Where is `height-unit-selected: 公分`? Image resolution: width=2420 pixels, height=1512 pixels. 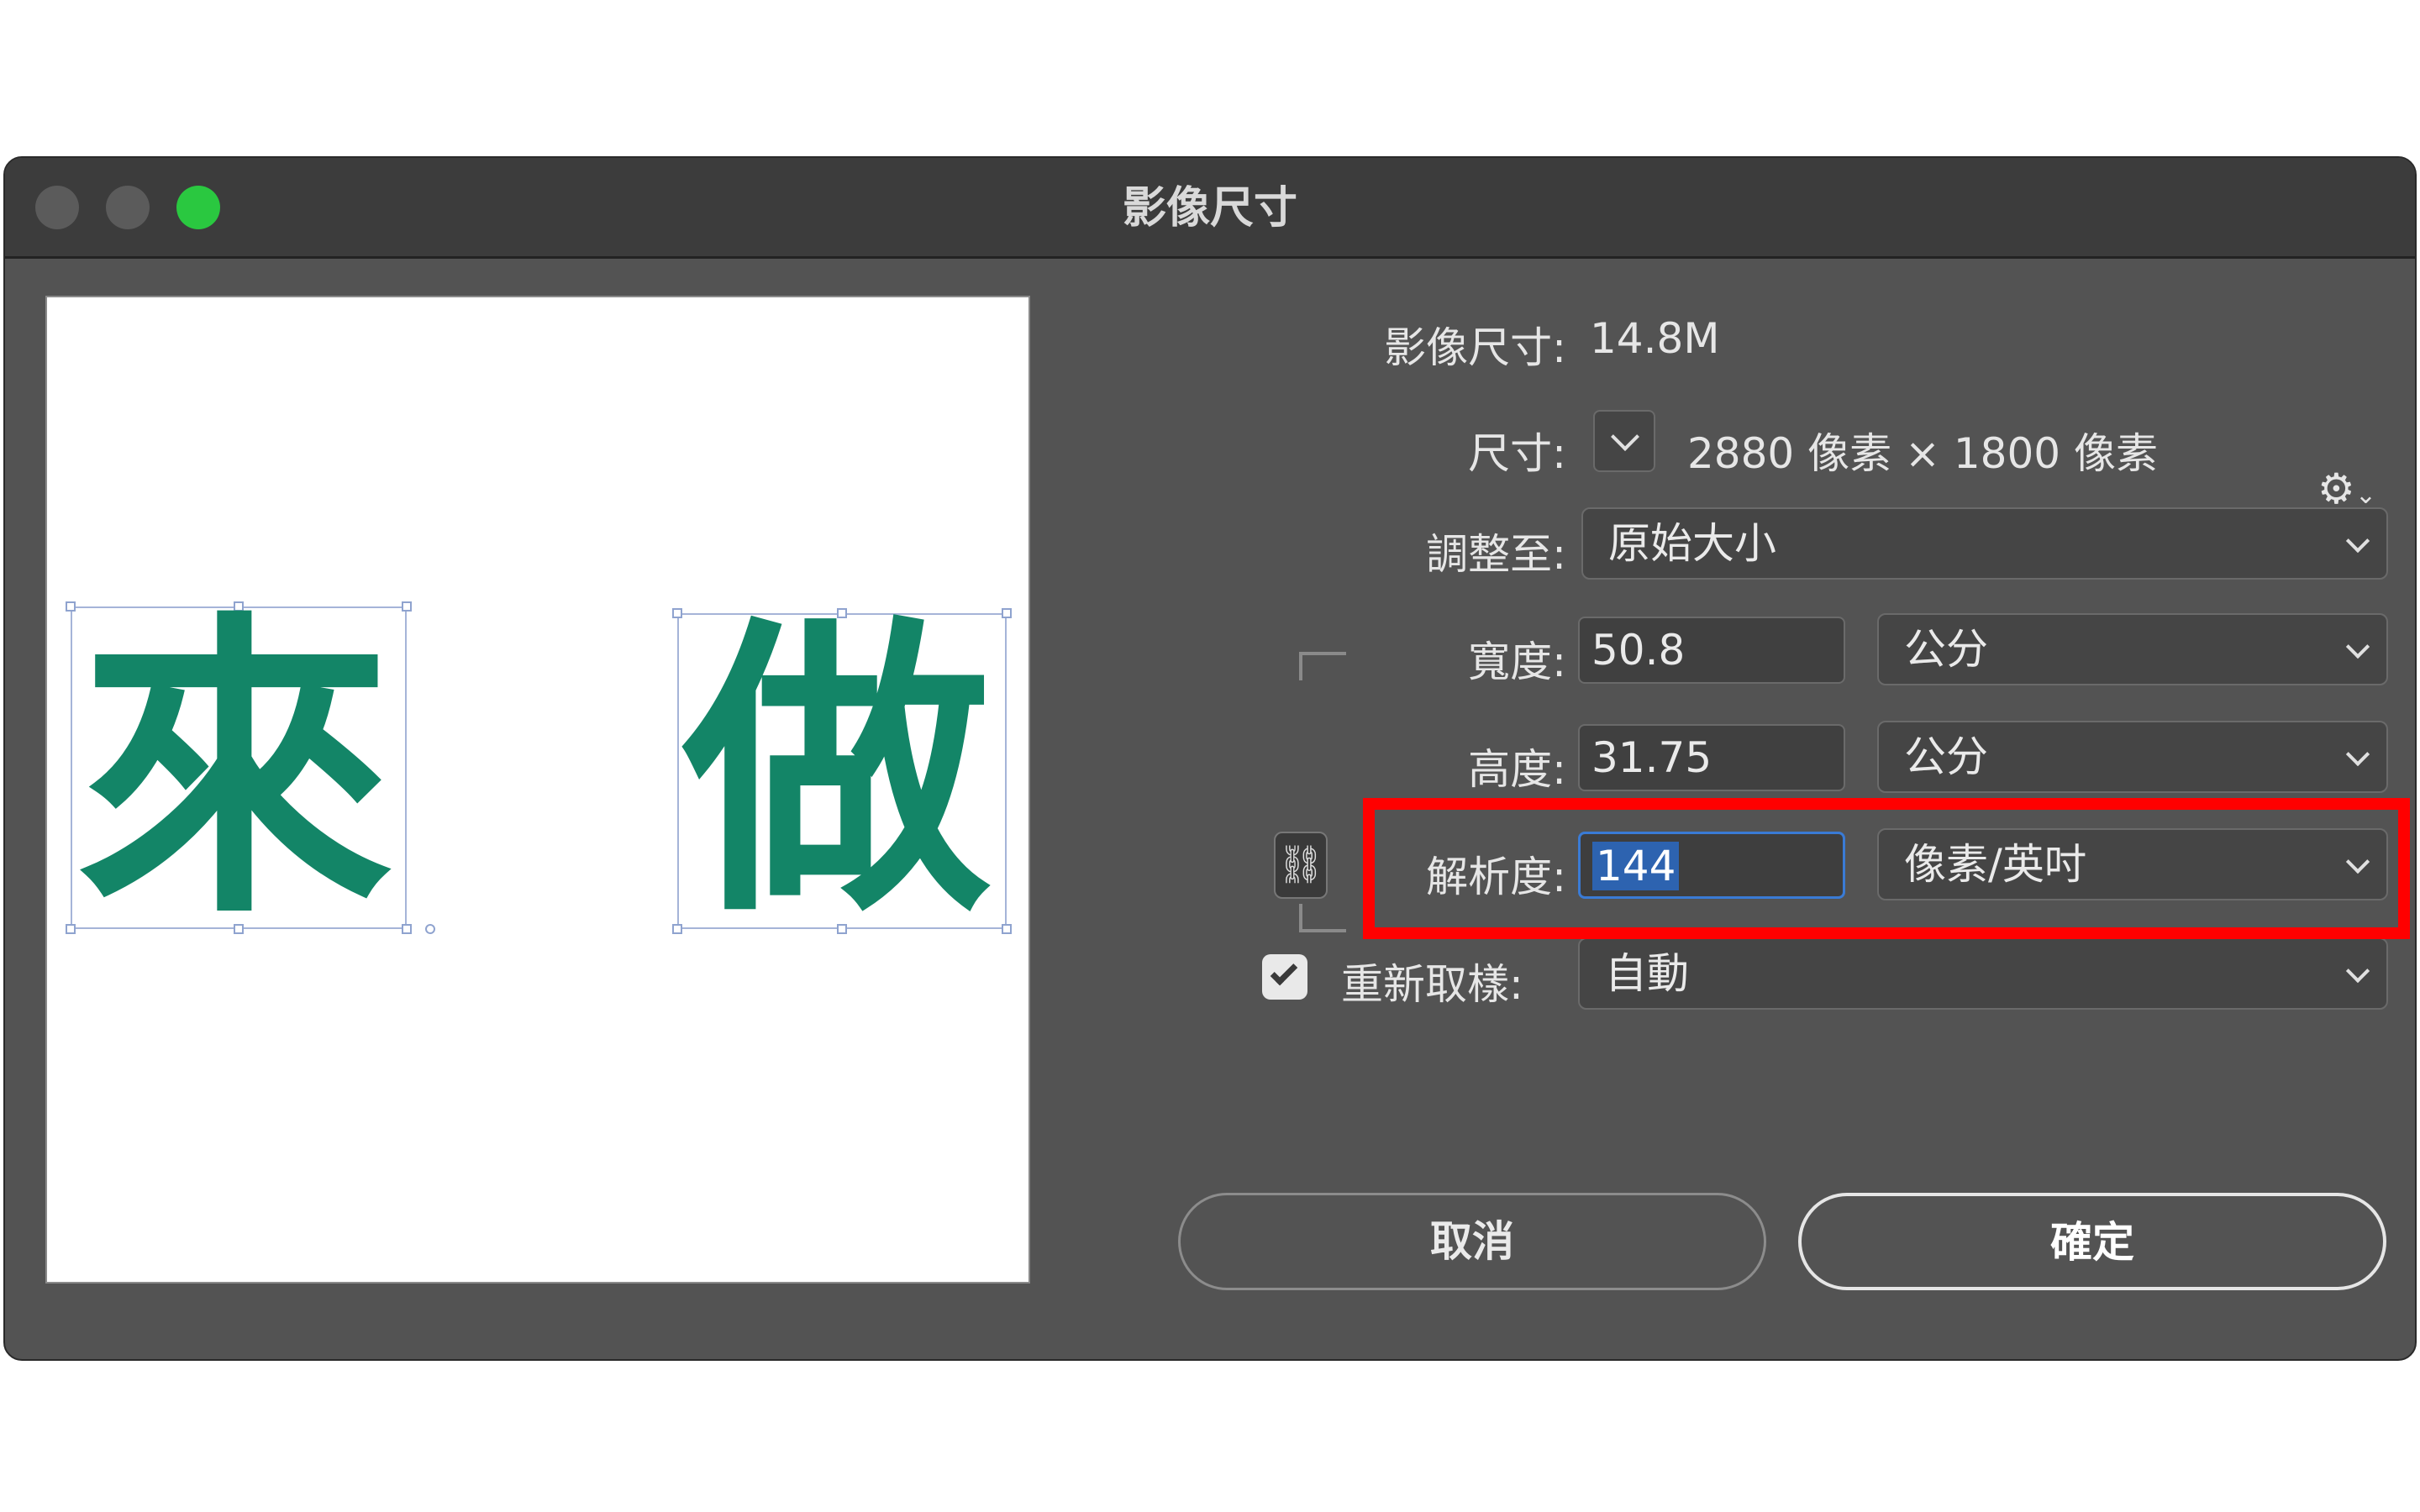
height-unit-selected: 公分 is located at coordinates (1946, 756).